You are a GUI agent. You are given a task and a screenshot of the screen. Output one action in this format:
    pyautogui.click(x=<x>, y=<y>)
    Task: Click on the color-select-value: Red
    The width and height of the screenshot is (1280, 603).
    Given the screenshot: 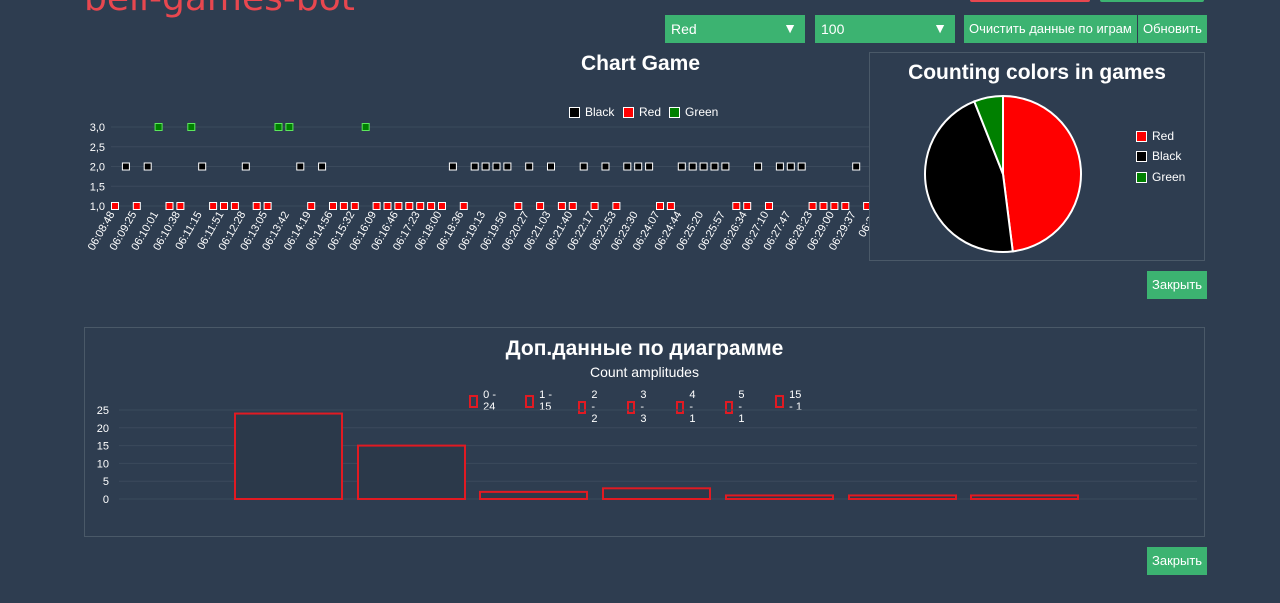 What is the action you would take?
    pyautogui.click(x=684, y=29)
    